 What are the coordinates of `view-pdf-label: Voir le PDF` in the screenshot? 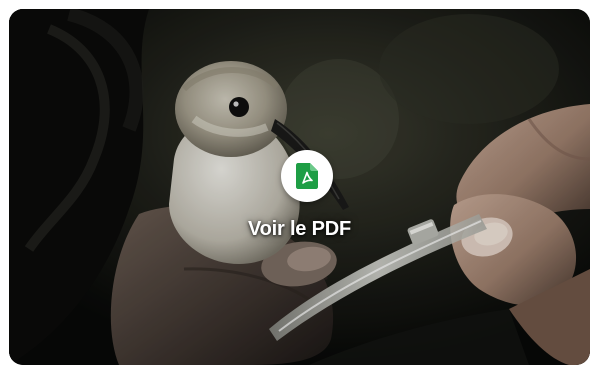 It's located at (299, 229).